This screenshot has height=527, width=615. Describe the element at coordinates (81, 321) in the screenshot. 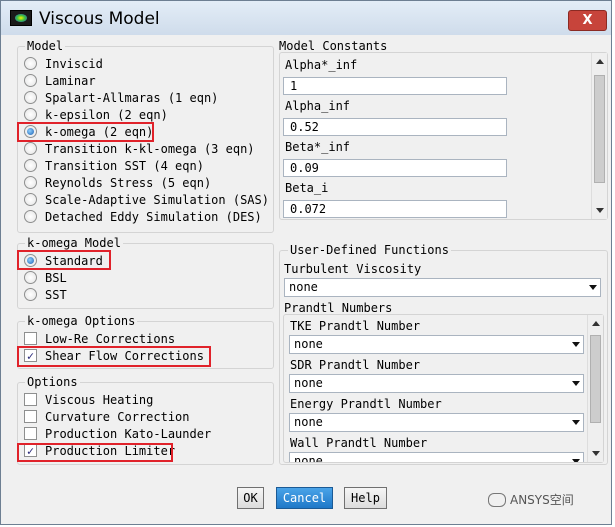

I see `komega-options-group-label: k-omega Options` at that location.